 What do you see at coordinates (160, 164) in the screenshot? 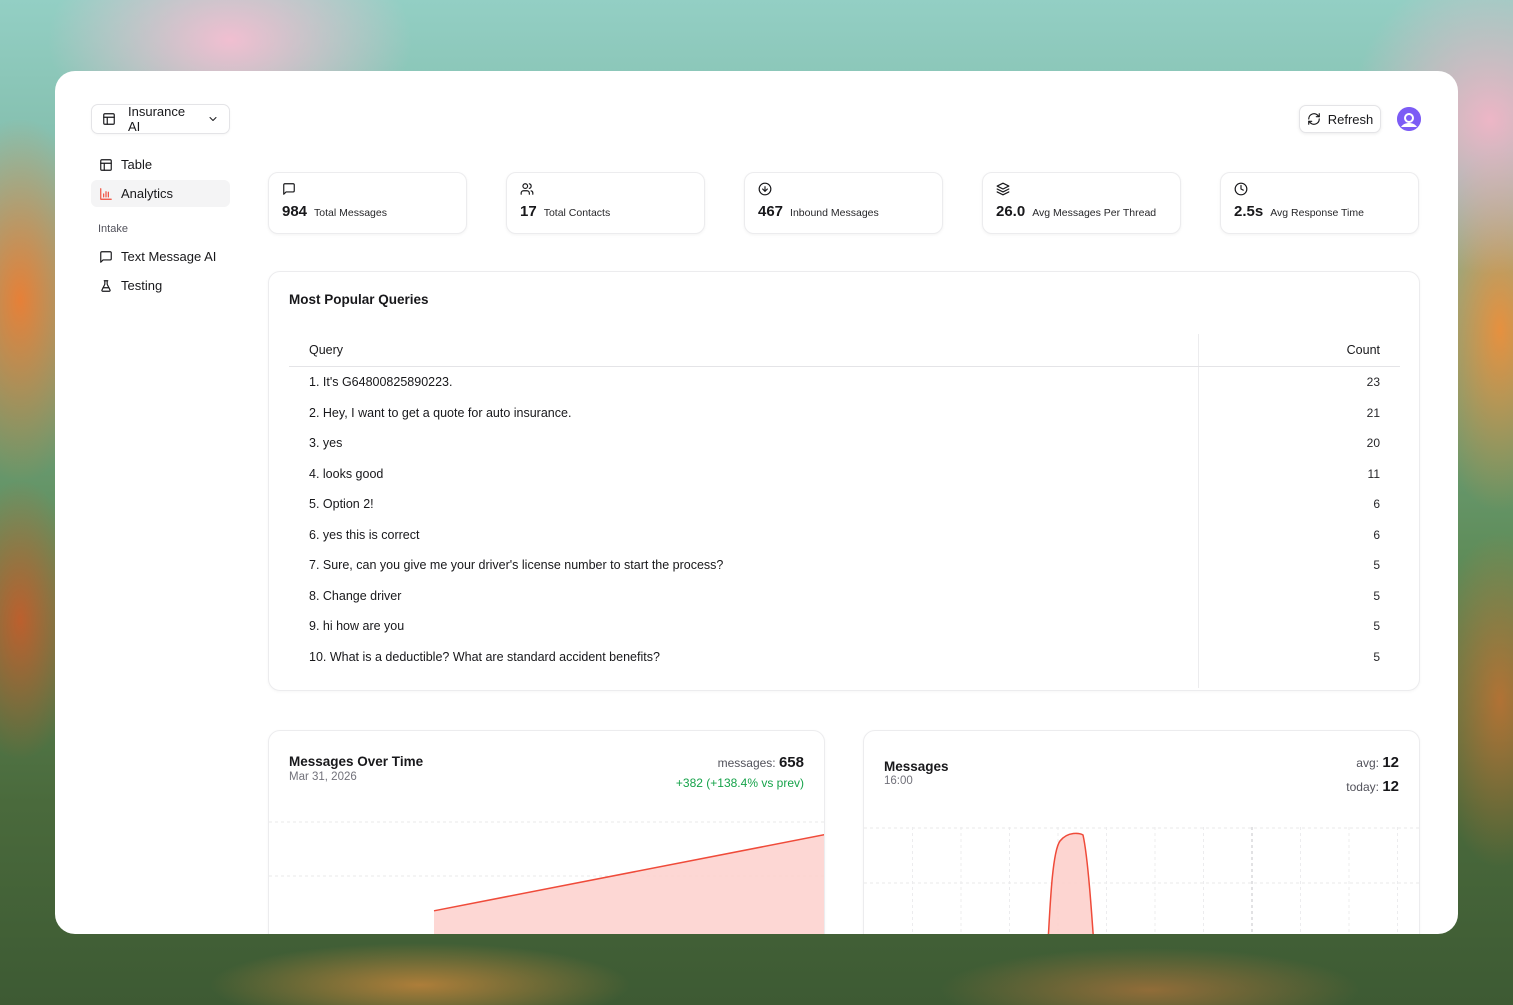
I see `sidebar-item-table: Table` at bounding box center [160, 164].